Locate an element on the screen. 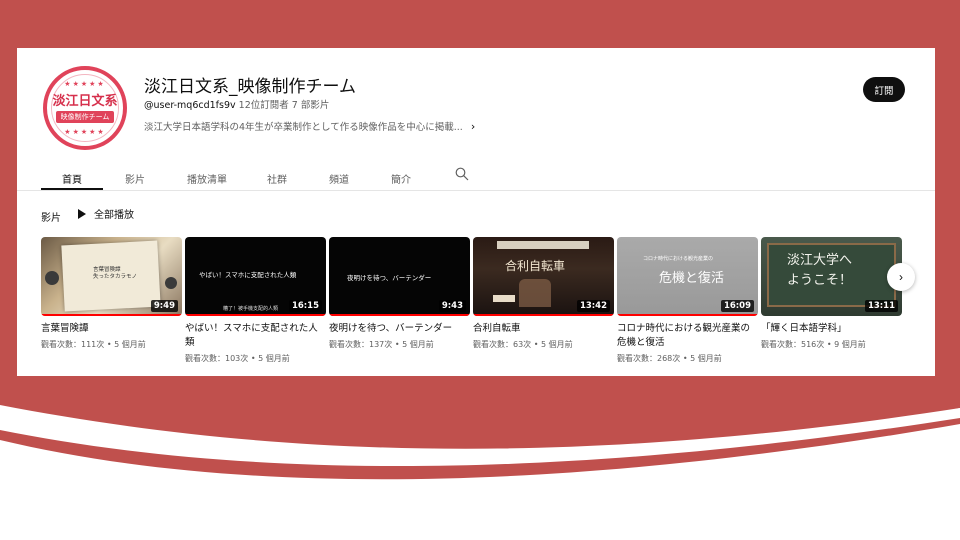 Image resolution: width=960 pixels, height=540 pixels. video-meta: 觀看次數：516次 • 9 個月前 is located at coordinates (813, 344).